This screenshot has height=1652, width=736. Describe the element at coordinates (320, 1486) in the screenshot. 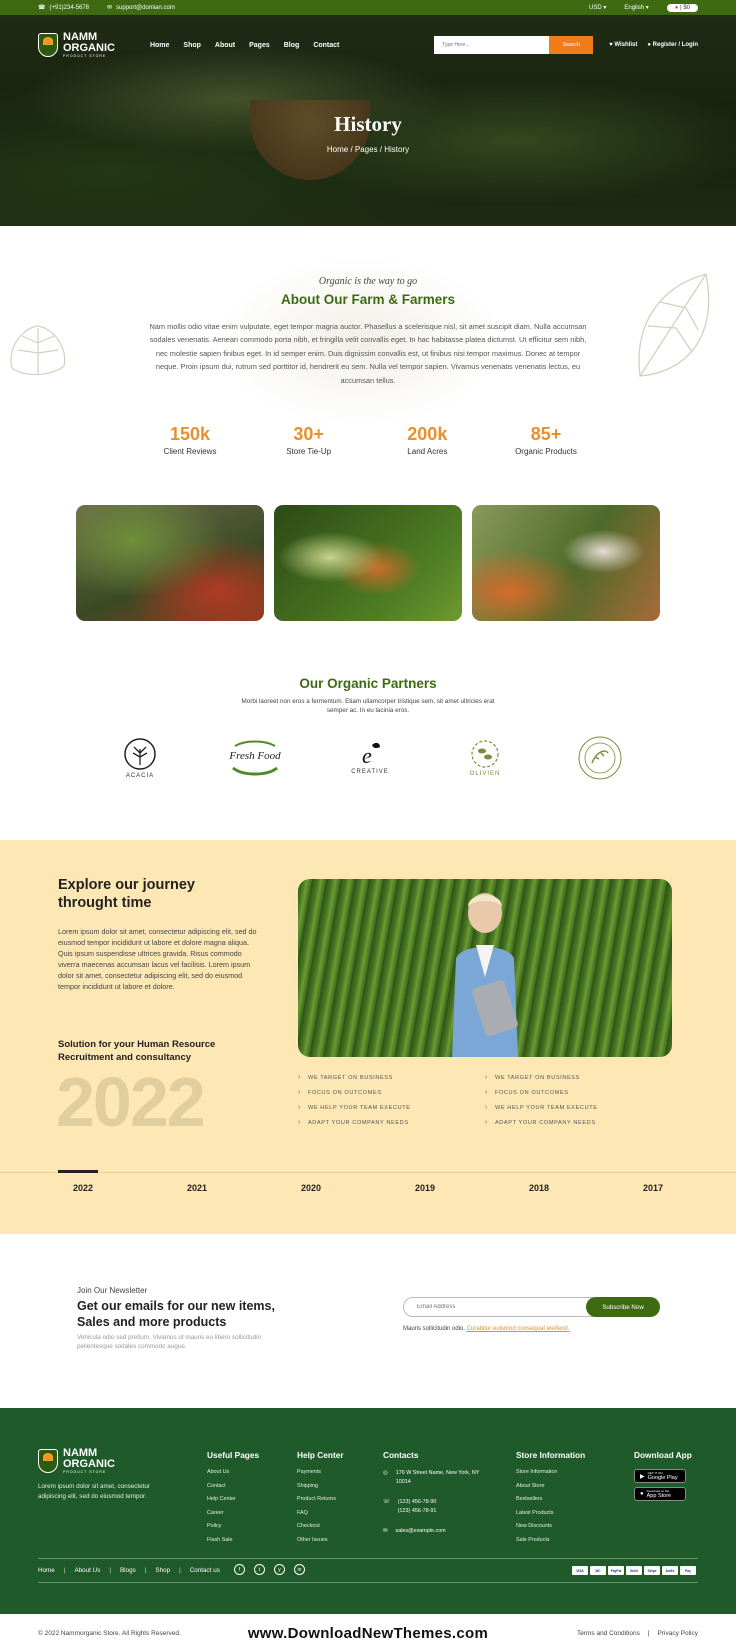

I see `footer-link: Shipping` at that location.